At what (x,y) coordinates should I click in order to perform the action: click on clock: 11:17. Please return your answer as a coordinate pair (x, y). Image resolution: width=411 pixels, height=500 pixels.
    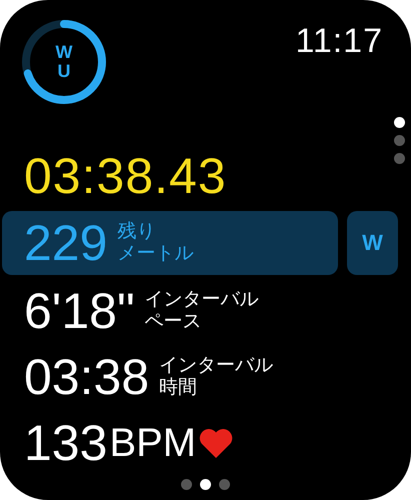
    Looking at the image, I should click on (339, 41).